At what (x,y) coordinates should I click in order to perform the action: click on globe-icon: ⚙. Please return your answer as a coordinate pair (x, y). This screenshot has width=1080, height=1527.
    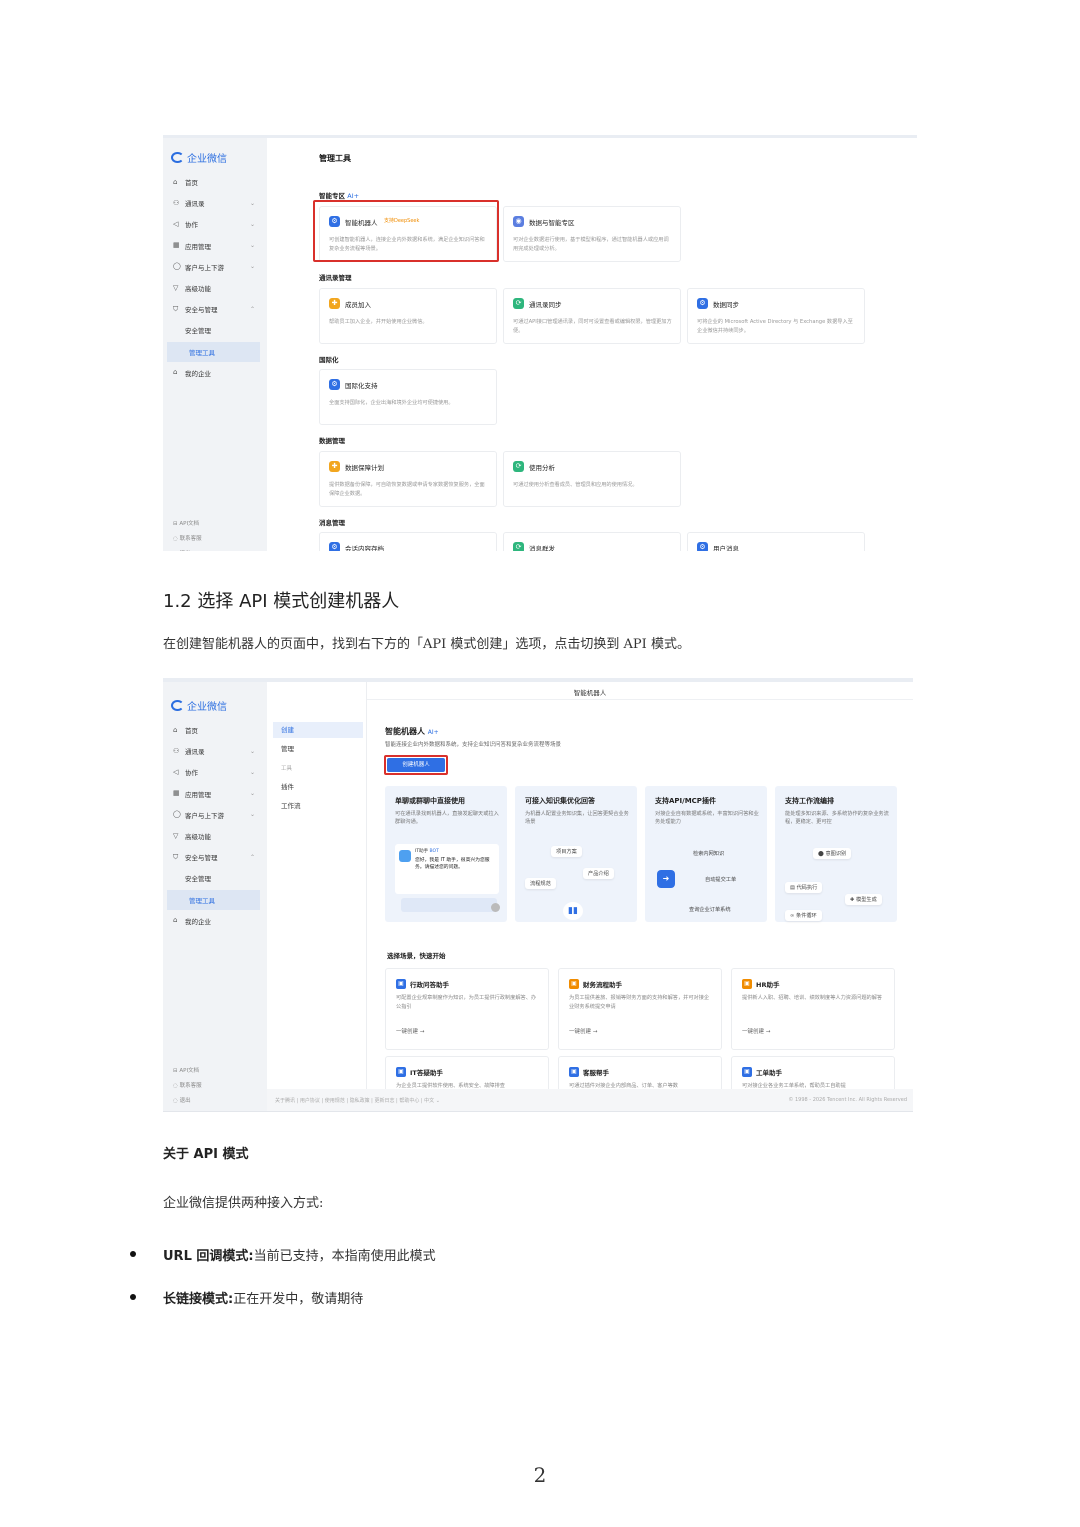
    Looking at the image, I should click on (334, 384).